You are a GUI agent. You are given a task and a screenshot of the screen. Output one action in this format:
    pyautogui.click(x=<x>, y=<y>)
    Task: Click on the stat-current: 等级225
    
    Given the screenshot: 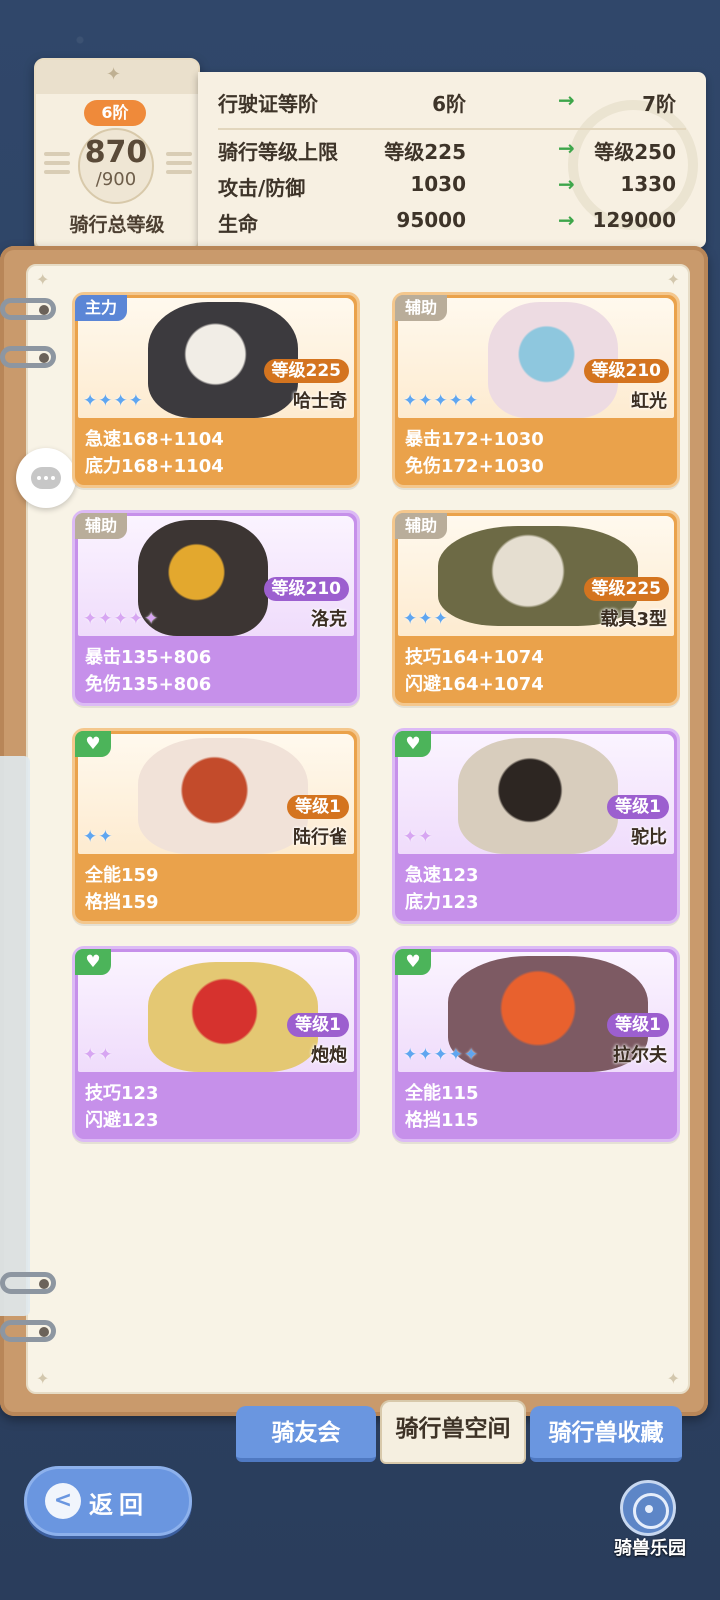 What is the action you would take?
    pyautogui.click(x=425, y=152)
    